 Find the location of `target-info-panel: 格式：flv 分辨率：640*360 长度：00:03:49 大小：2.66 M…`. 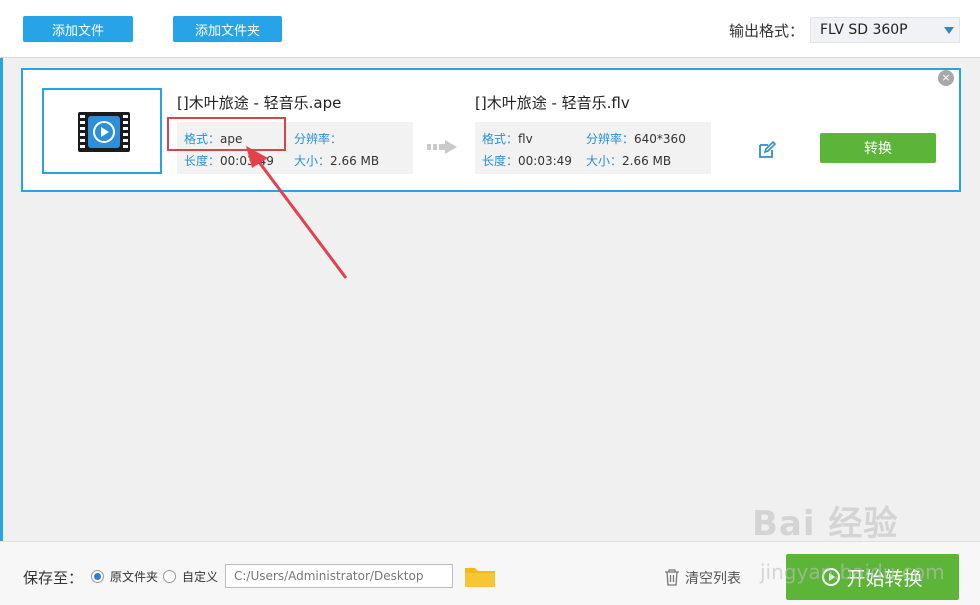

target-info-panel: 格式：flv 分辨率：640*360 长度：00:03:49 大小：2.66 M… is located at coordinates (593, 148).